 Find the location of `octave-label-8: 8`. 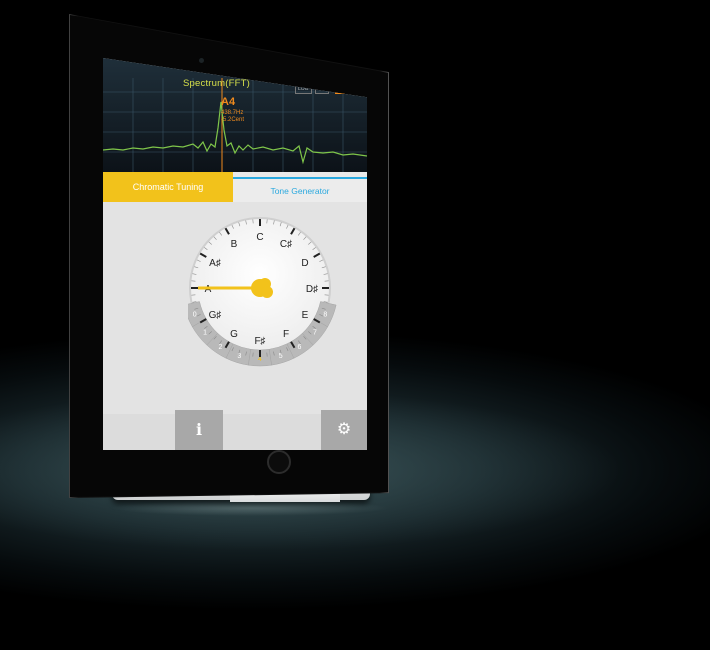

octave-label-8: 8 is located at coordinates (325, 314).